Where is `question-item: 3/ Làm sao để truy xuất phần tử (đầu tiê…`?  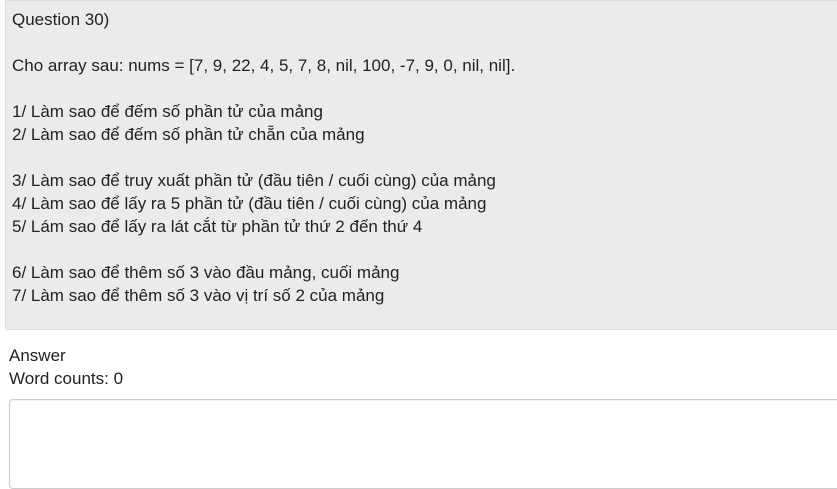 question-item: 3/ Làm sao để truy xuất phần tử (đầu tiê… is located at coordinates (254, 180).